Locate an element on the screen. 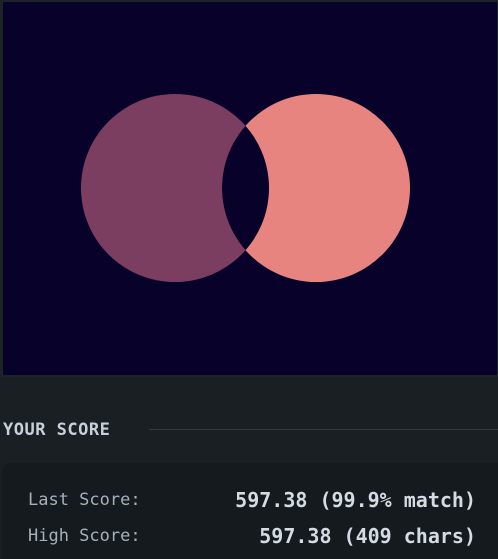 This screenshot has height=559, width=498. score-header: YOUR SCORE is located at coordinates (250, 430).